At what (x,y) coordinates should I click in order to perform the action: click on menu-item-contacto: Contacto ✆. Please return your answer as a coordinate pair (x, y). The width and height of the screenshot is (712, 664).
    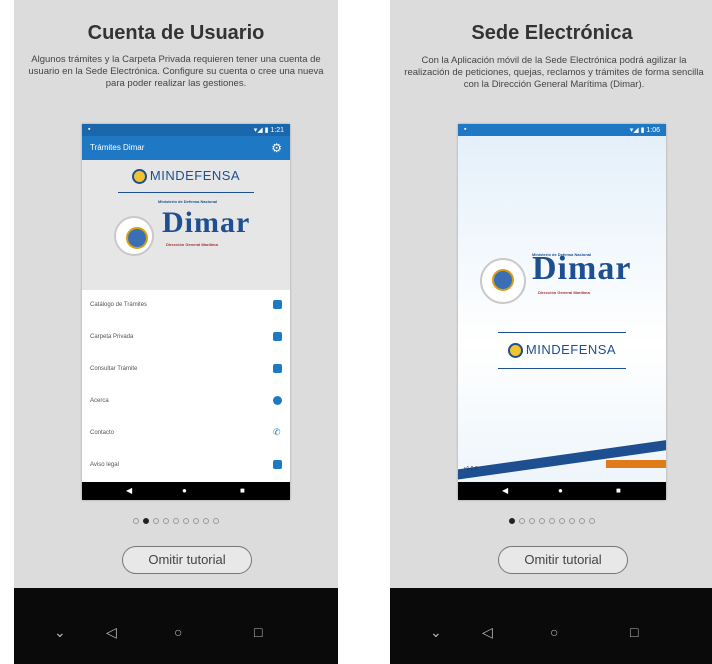
    Looking at the image, I should click on (186, 434).